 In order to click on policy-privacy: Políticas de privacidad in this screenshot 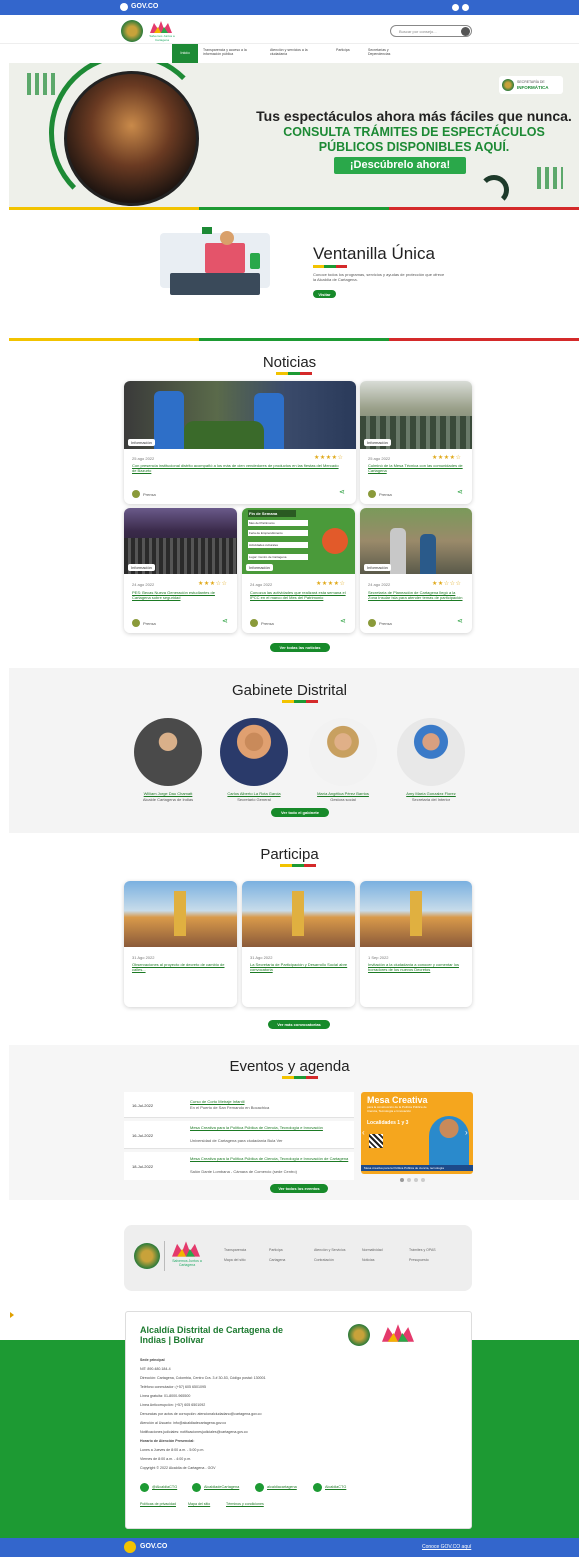, I will do `click(158, 1504)`.